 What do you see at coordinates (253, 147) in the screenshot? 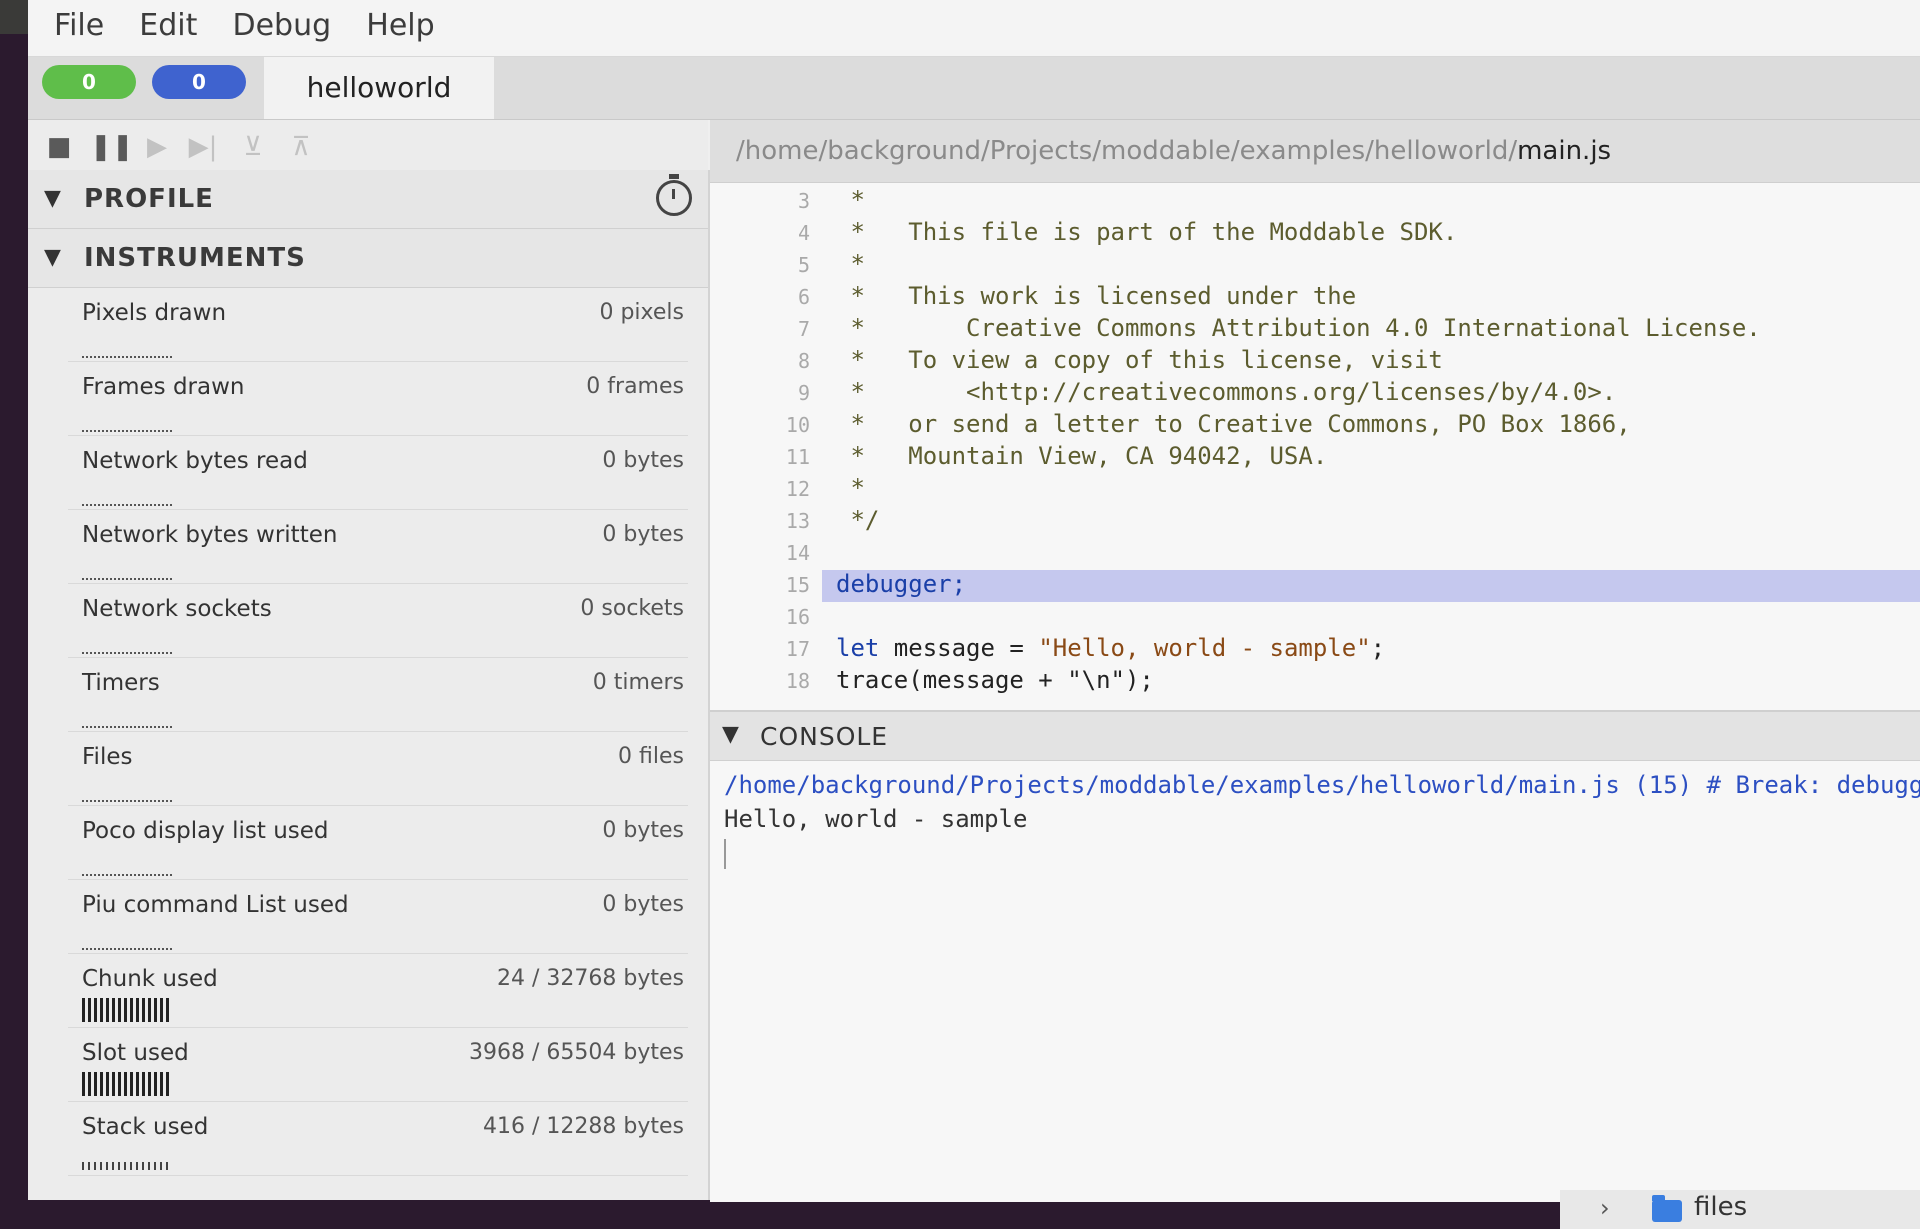
I see `step-in-icon: ⊻` at bounding box center [253, 147].